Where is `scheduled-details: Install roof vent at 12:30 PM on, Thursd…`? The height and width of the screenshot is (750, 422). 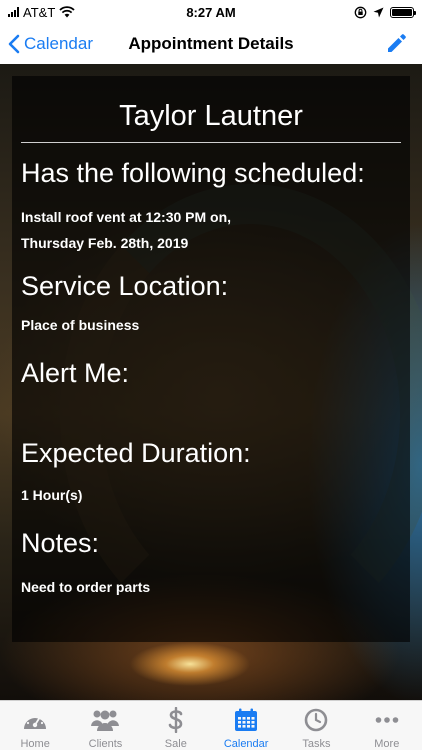 scheduled-details: Install roof vent at 12:30 PM on, Thursd… is located at coordinates (211, 230).